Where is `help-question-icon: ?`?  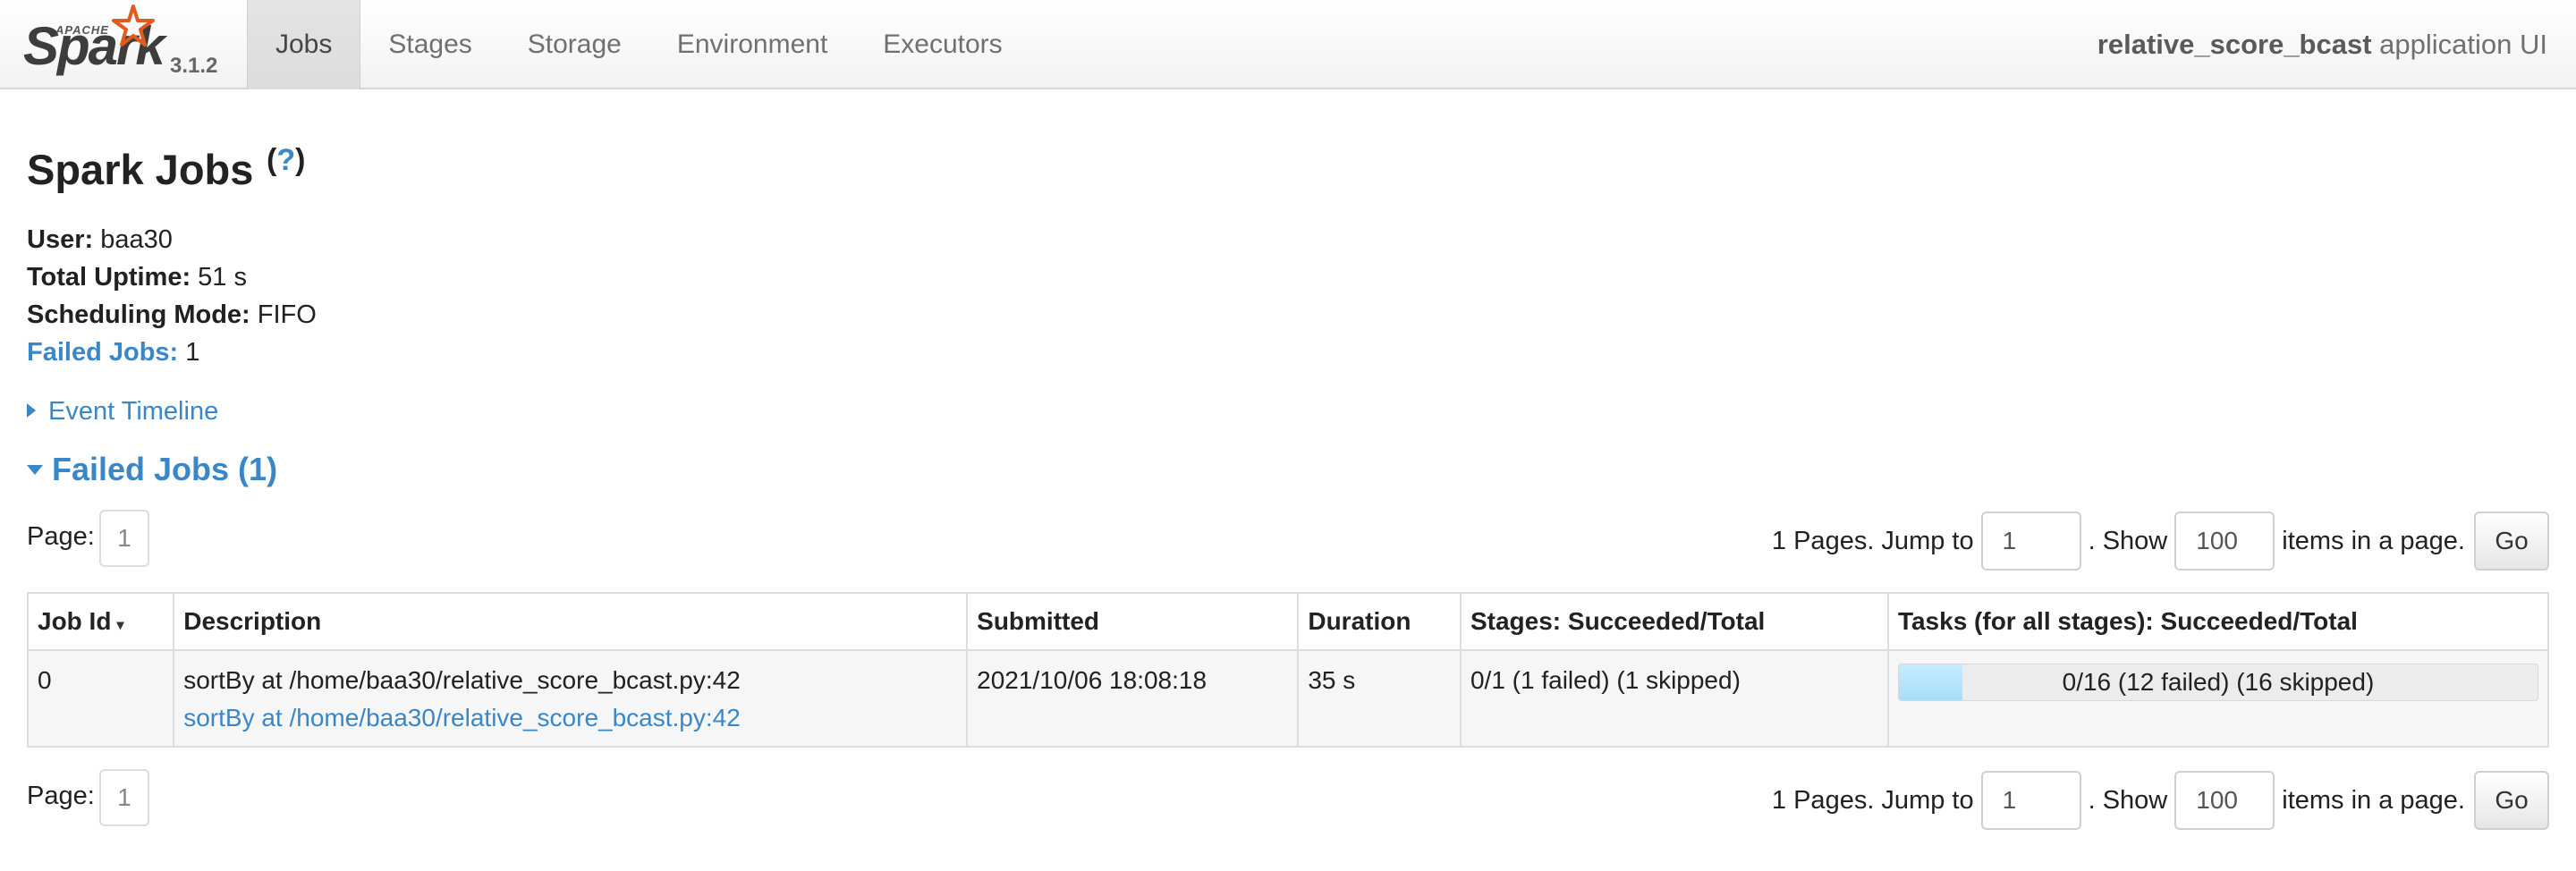
help-question-icon: ? is located at coordinates (285, 160).